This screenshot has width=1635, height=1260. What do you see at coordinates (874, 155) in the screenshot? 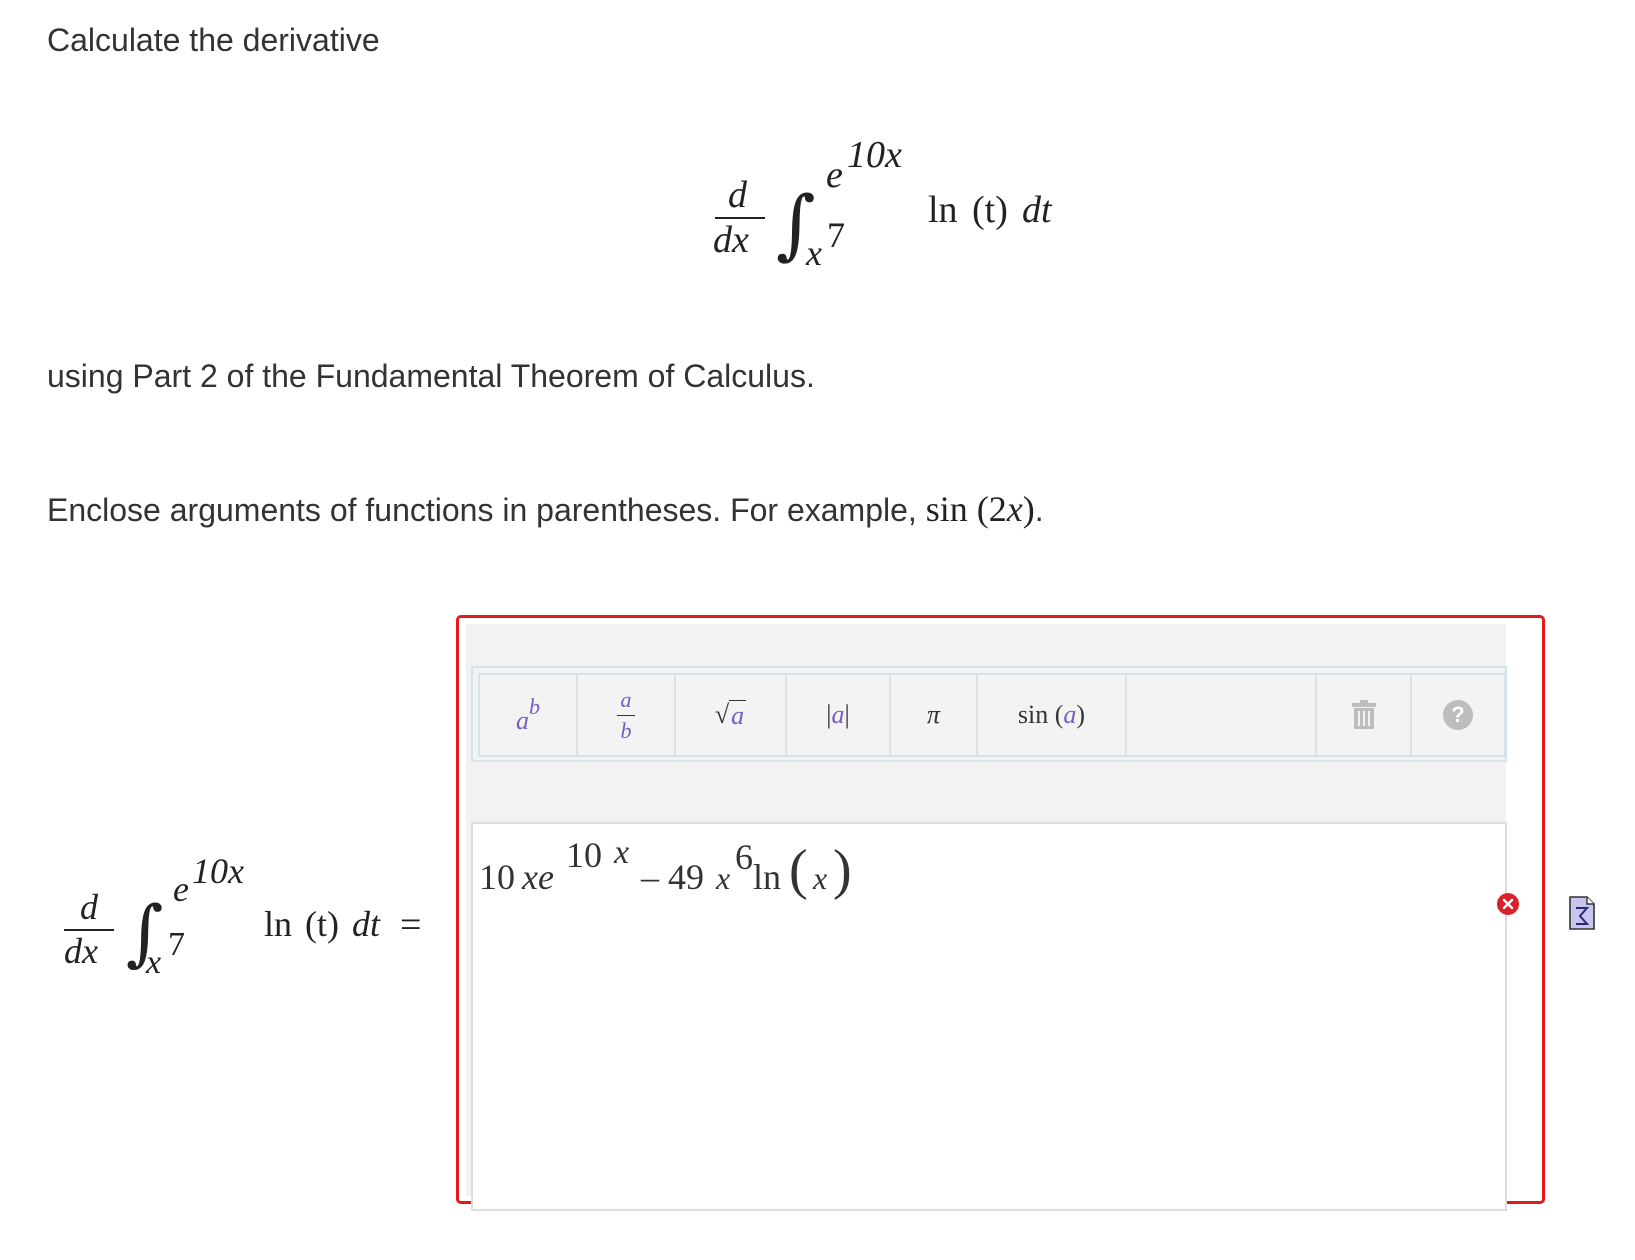
I see `upper-limit-exponent: 10x` at bounding box center [874, 155].